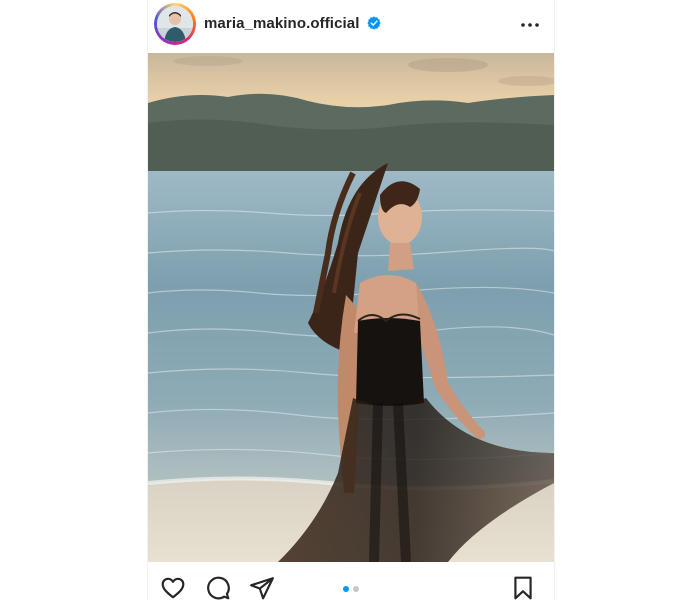 This screenshot has width=700, height=601. I want to click on avatar-image, so click(175, 24).